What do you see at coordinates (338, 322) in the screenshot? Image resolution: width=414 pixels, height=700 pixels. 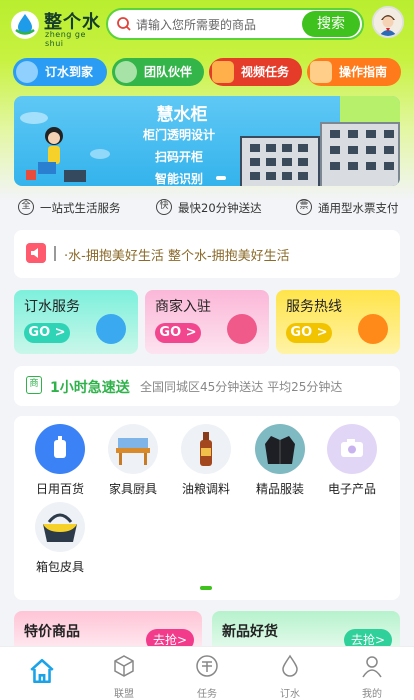 I see `service-card-hotline: 服务热线 GO >` at bounding box center [338, 322].